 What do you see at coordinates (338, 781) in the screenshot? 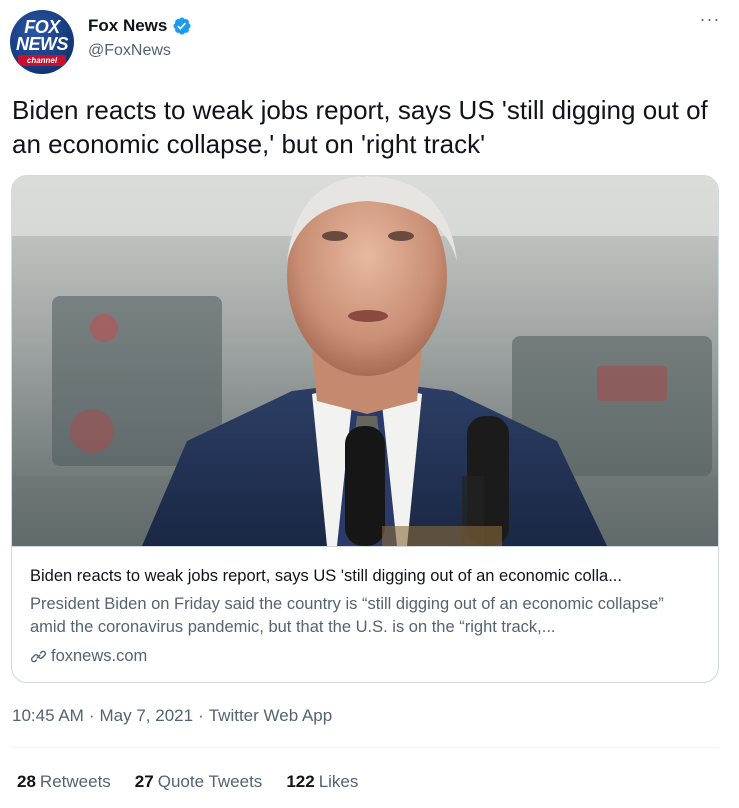
I see `likes-label: Likes` at bounding box center [338, 781].